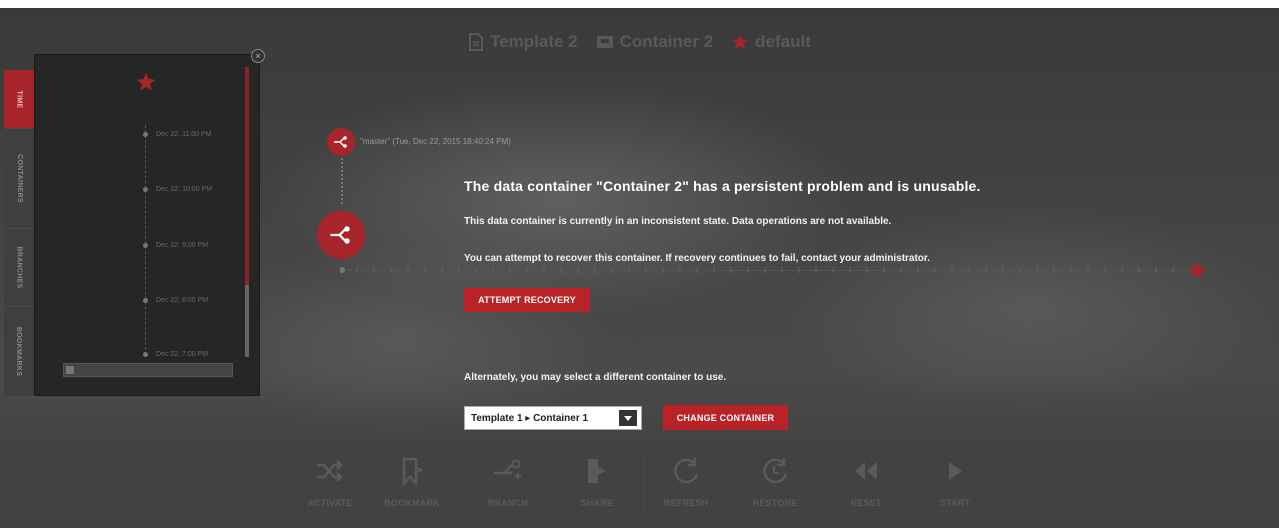  I want to click on timeline-ticks, so click(765, 270).